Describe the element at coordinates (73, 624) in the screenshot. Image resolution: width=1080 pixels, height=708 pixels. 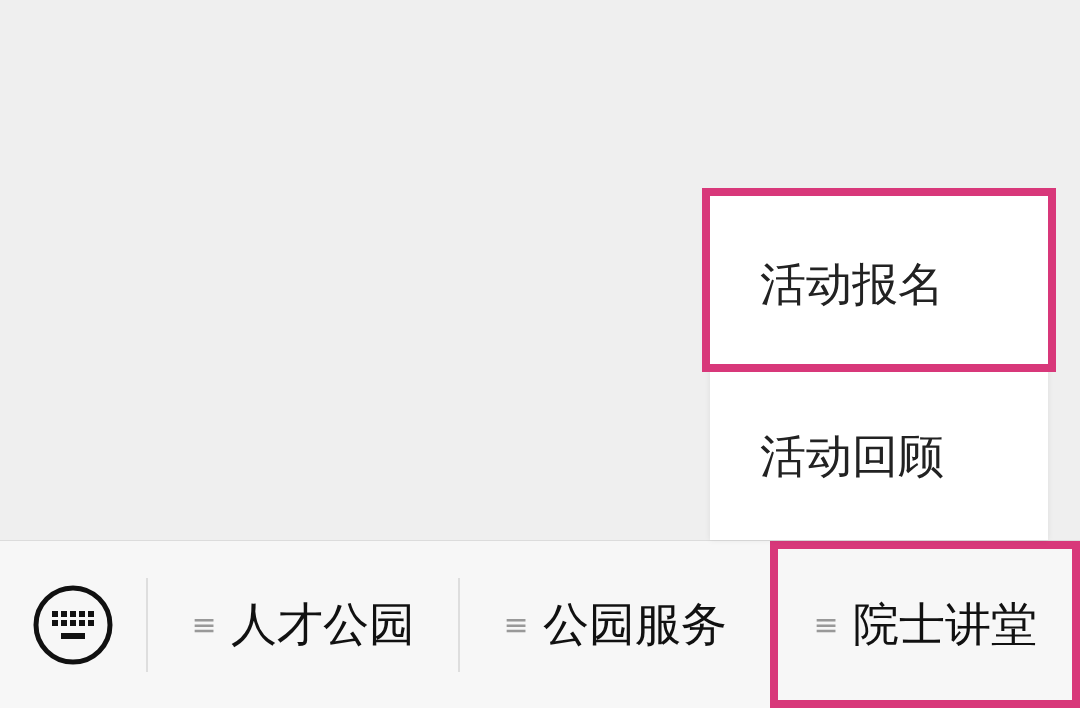
I see `keyboard-icon` at that location.